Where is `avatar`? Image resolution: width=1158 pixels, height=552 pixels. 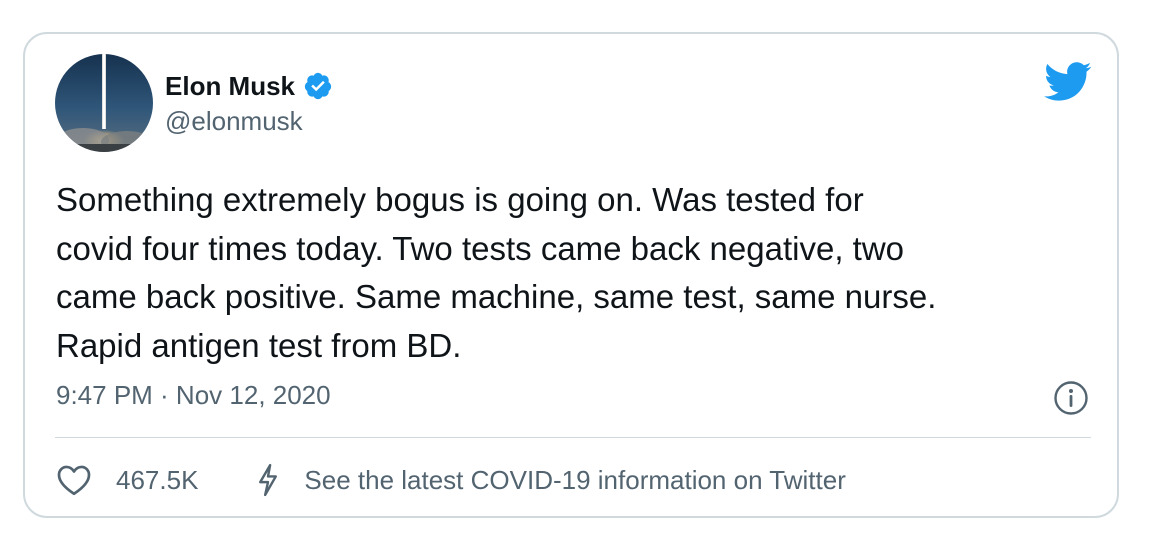 avatar is located at coordinates (104, 103).